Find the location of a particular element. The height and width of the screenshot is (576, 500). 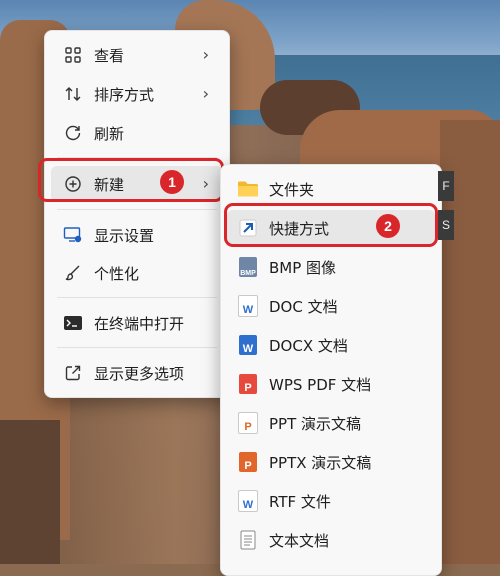

submenu-item-wps-pdf: P WPS PDF 文档 is located at coordinates (331, 384).